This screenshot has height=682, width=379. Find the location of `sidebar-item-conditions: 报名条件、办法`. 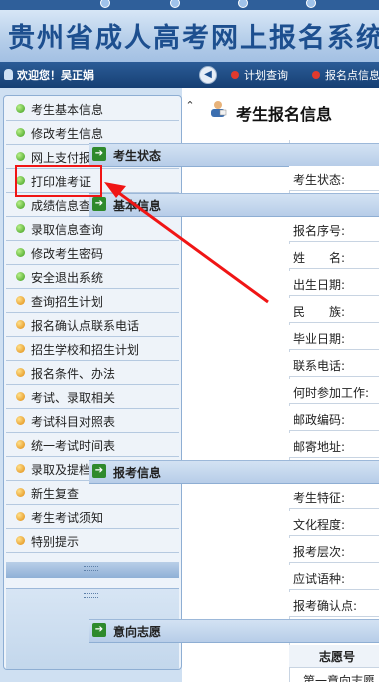

sidebar-item-conditions: 报名条件、办法 is located at coordinates (92, 373).